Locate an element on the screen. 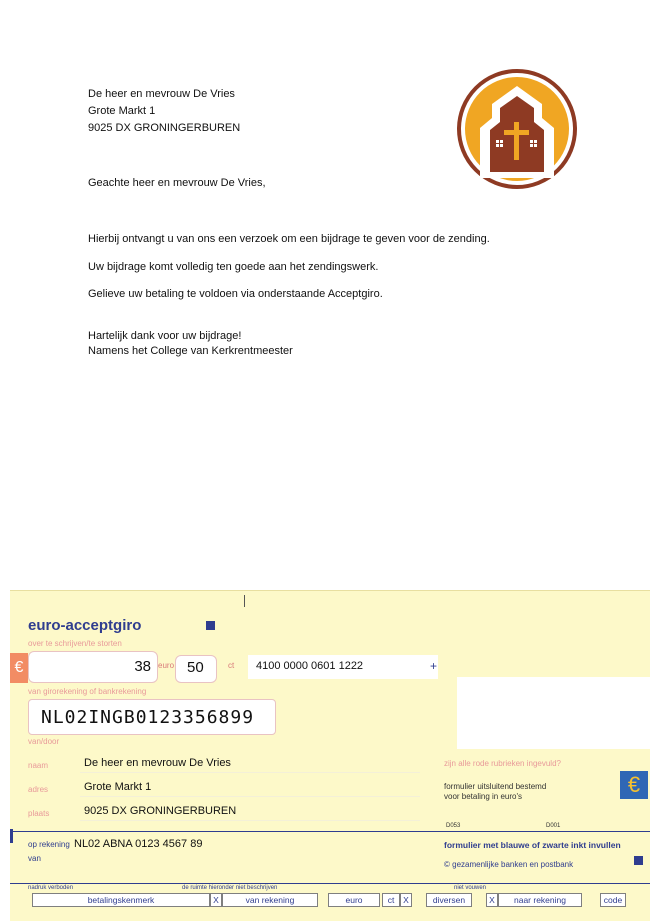 Image resolution: width=650 pixels, height=921 pixels. name-field: De heer en mevrouw De Vries is located at coordinates (157, 763).